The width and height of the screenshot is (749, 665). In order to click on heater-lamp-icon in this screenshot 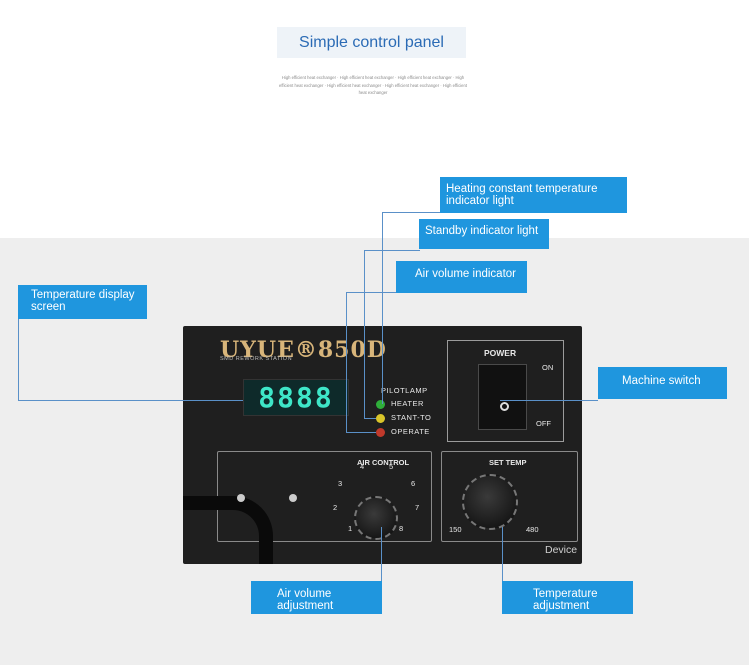, I will do `click(380, 404)`.